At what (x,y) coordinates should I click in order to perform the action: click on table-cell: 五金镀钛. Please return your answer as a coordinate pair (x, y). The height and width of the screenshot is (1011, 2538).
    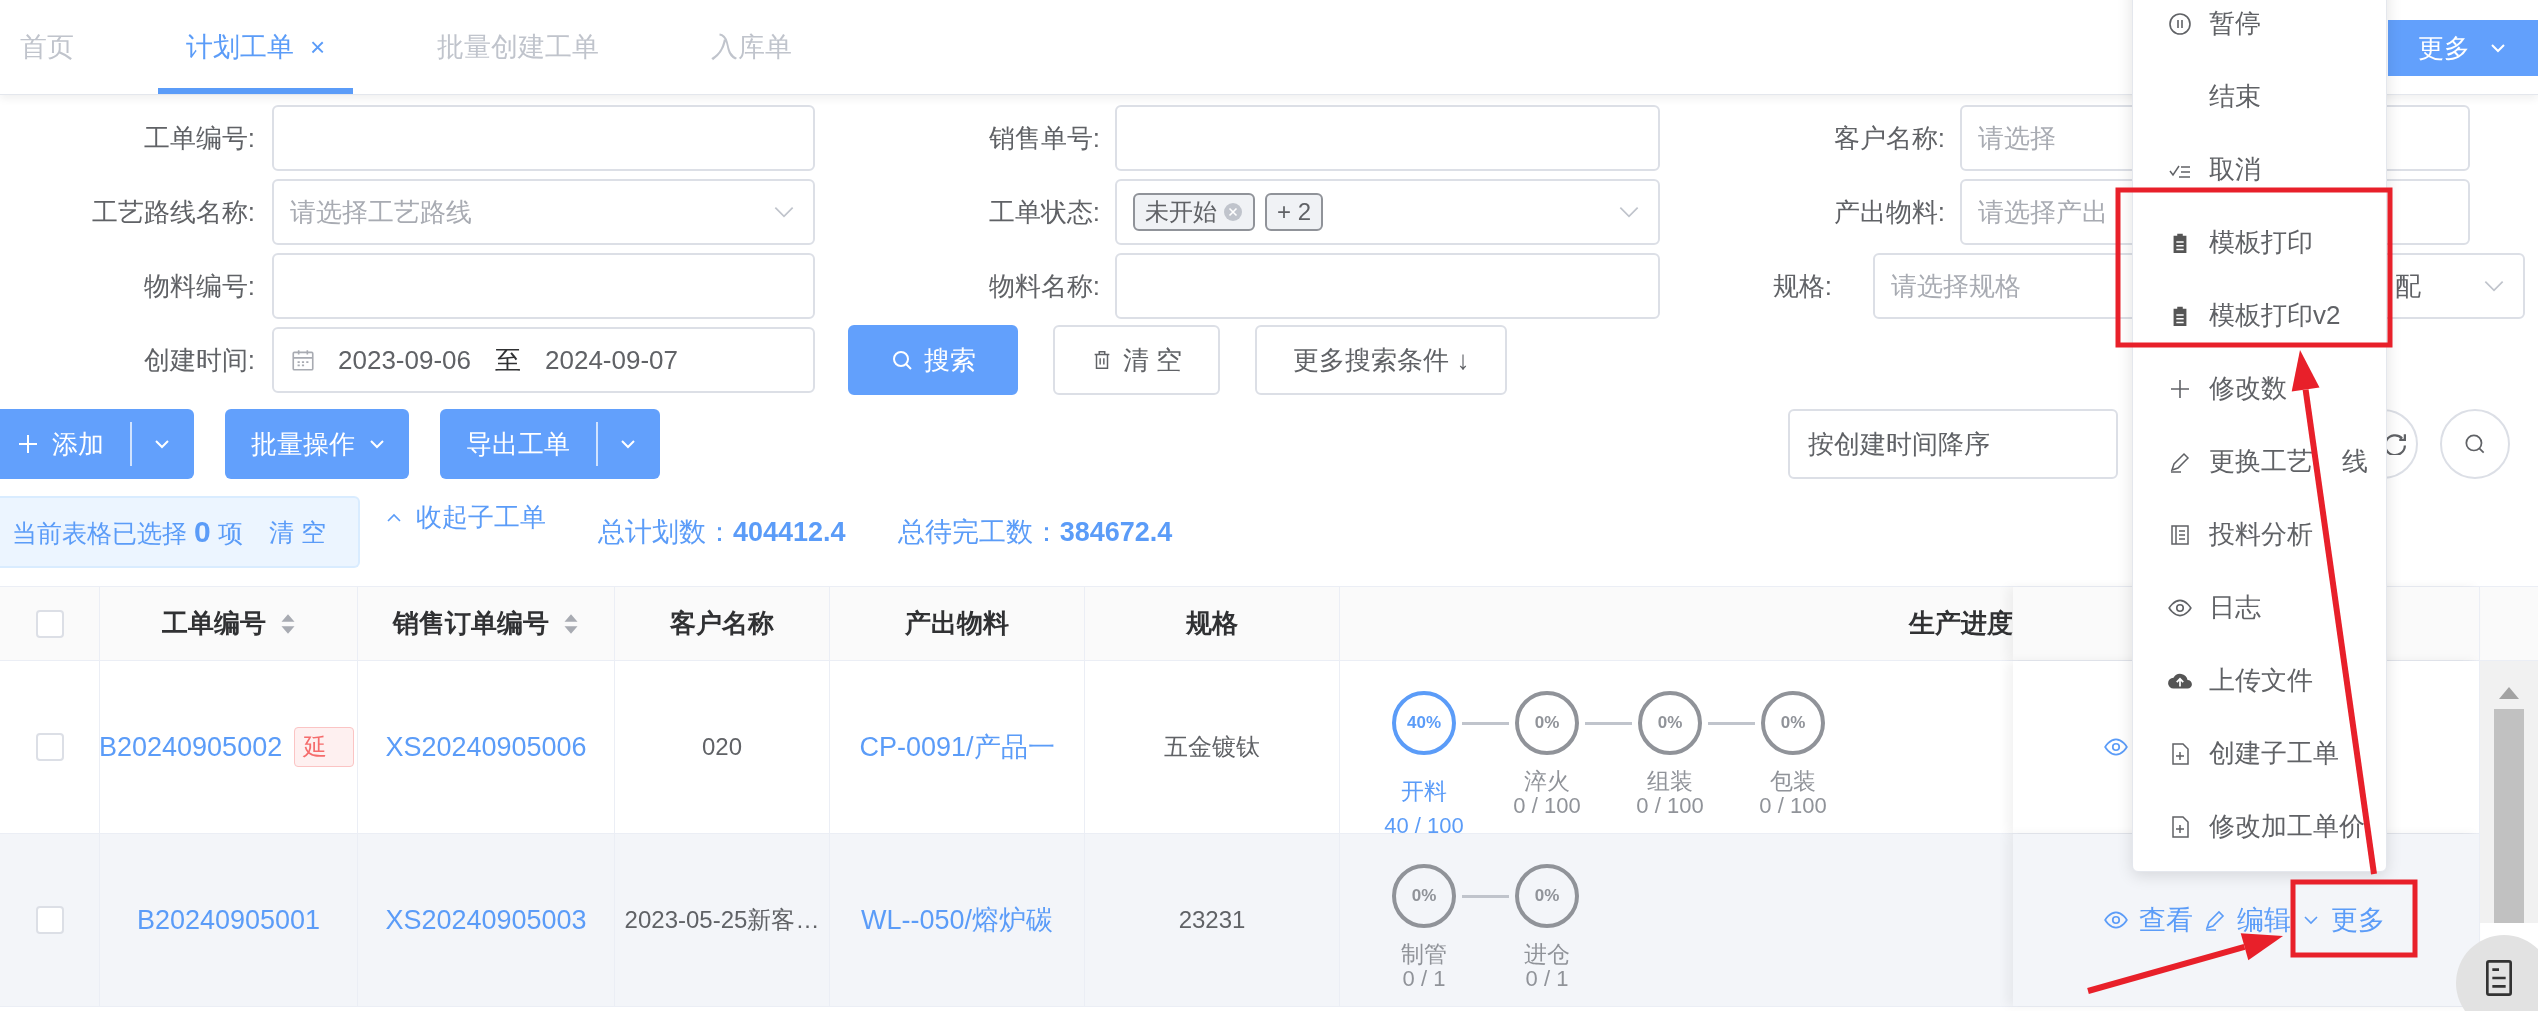
    Looking at the image, I should click on (1212, 747).